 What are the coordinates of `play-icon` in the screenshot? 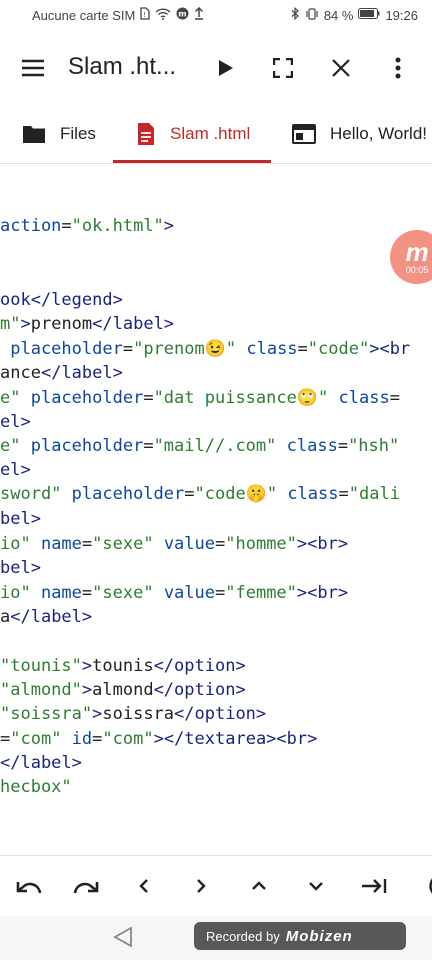 It's located at (226, 68).